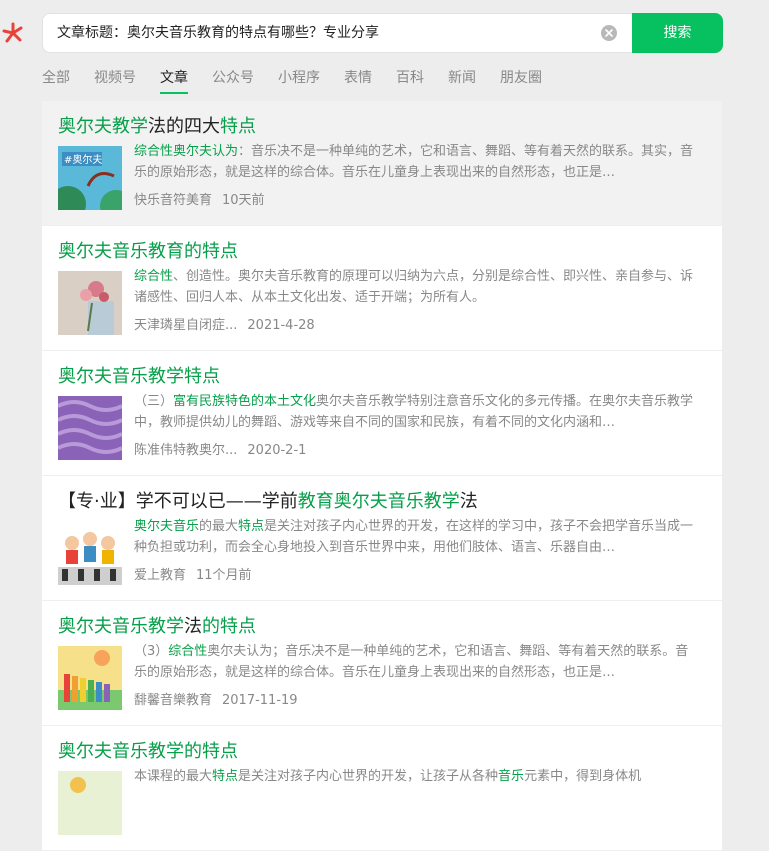 The width and height of the screenshot is (769, 851). What do you see at coordinates (233, 77) in the screenshot?
I see `tab-official-accounts: 公众号` at bounding box center [233, 77].